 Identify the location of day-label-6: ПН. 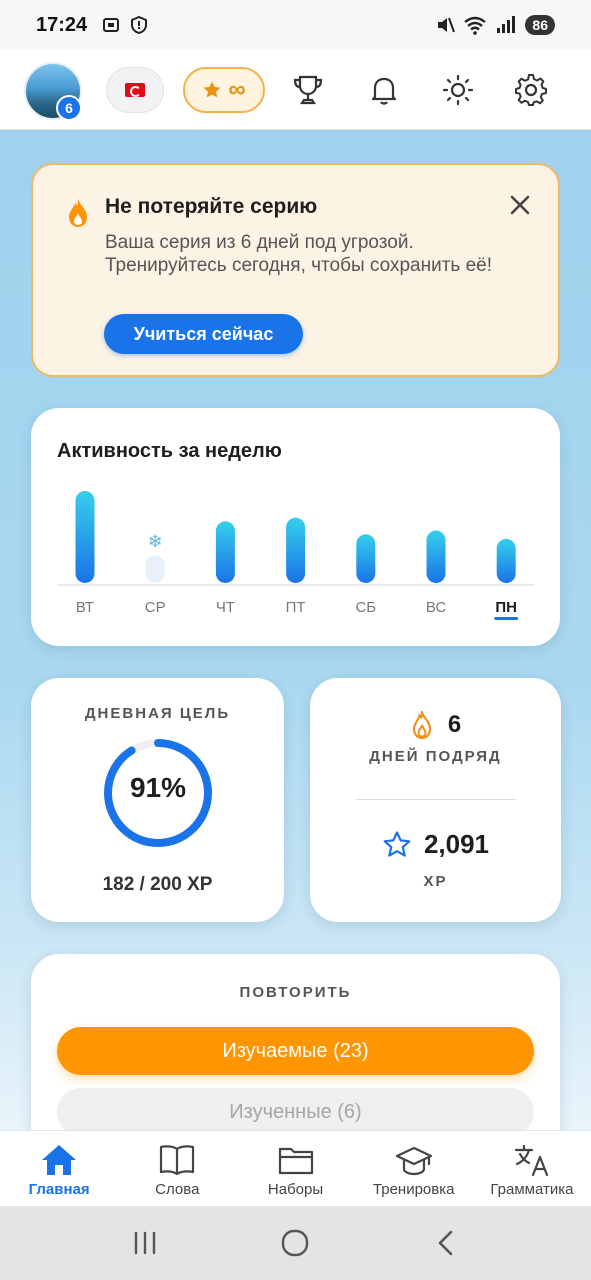
(506, 607).